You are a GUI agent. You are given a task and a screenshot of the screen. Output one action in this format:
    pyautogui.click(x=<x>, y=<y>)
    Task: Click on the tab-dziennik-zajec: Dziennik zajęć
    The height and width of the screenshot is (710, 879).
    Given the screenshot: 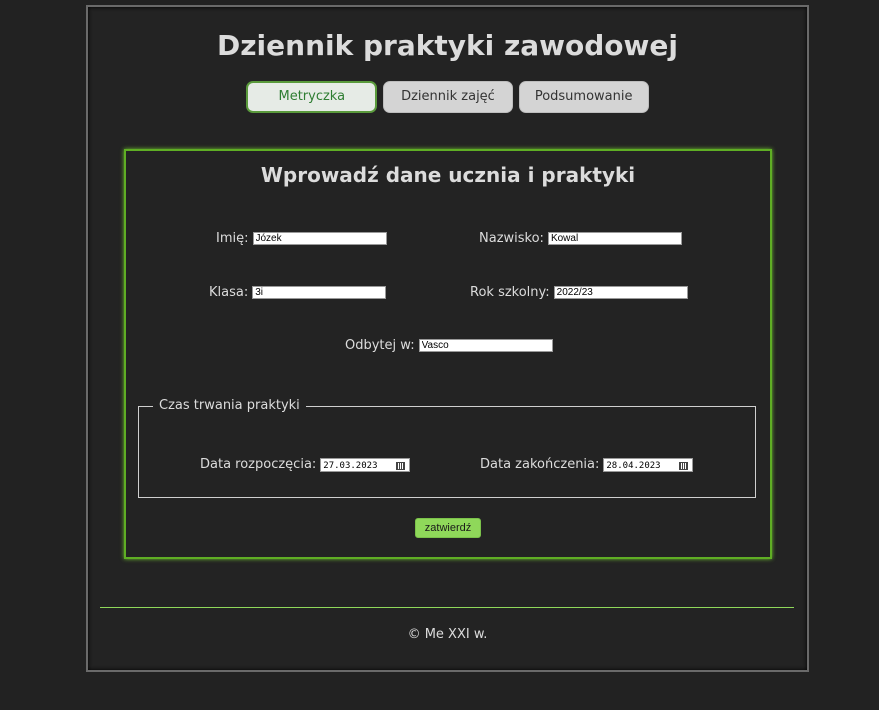 What is the action you would take?
    pyautogui.click(x=448, y=97)
    